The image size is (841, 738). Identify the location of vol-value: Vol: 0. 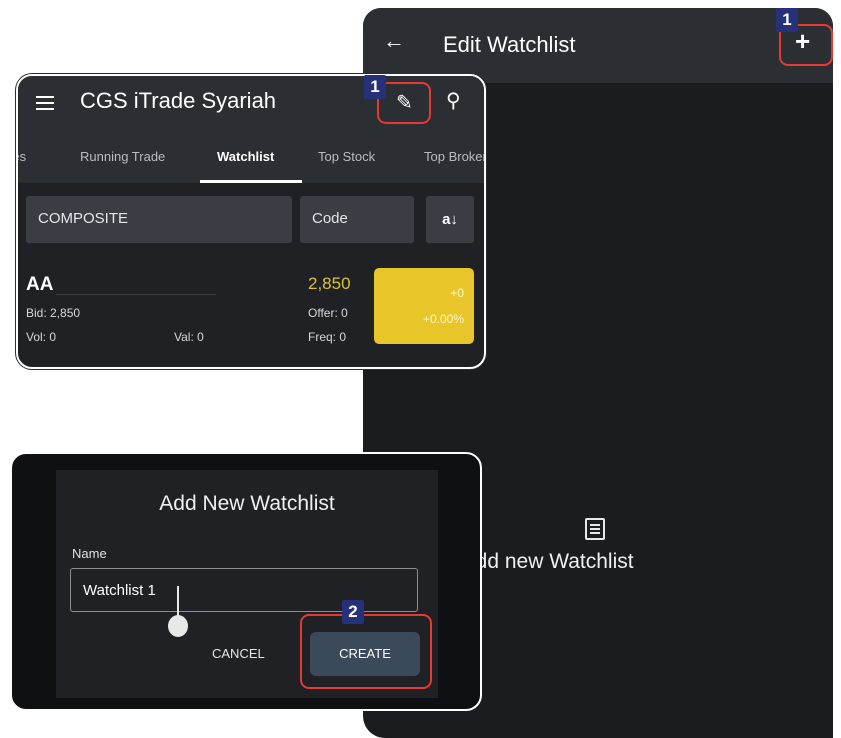
(41, 337).